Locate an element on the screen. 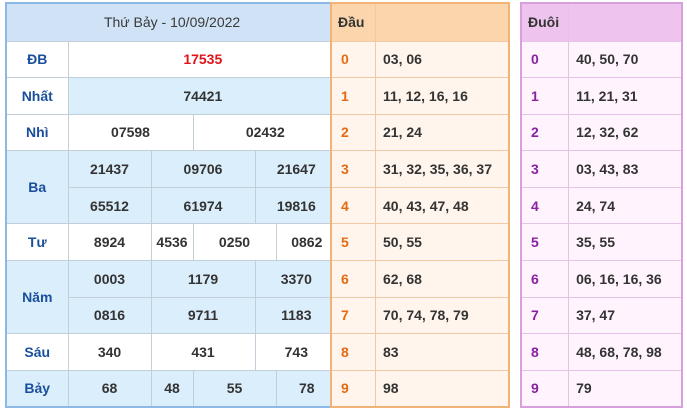  prize-value-nam: 0816 is located at coordinates (109, 315).